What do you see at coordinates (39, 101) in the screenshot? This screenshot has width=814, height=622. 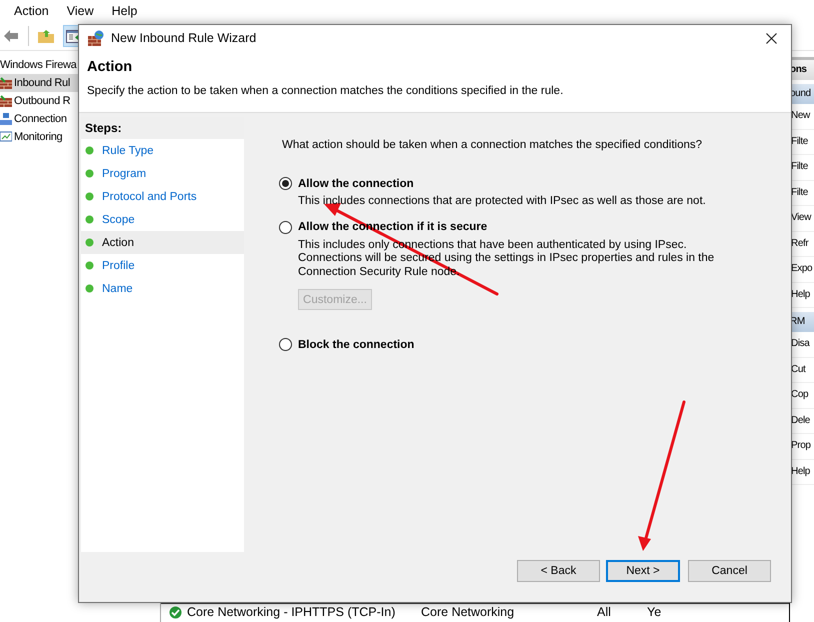 I see `tree-item: Outbound R` at bounding box center [39, 101].